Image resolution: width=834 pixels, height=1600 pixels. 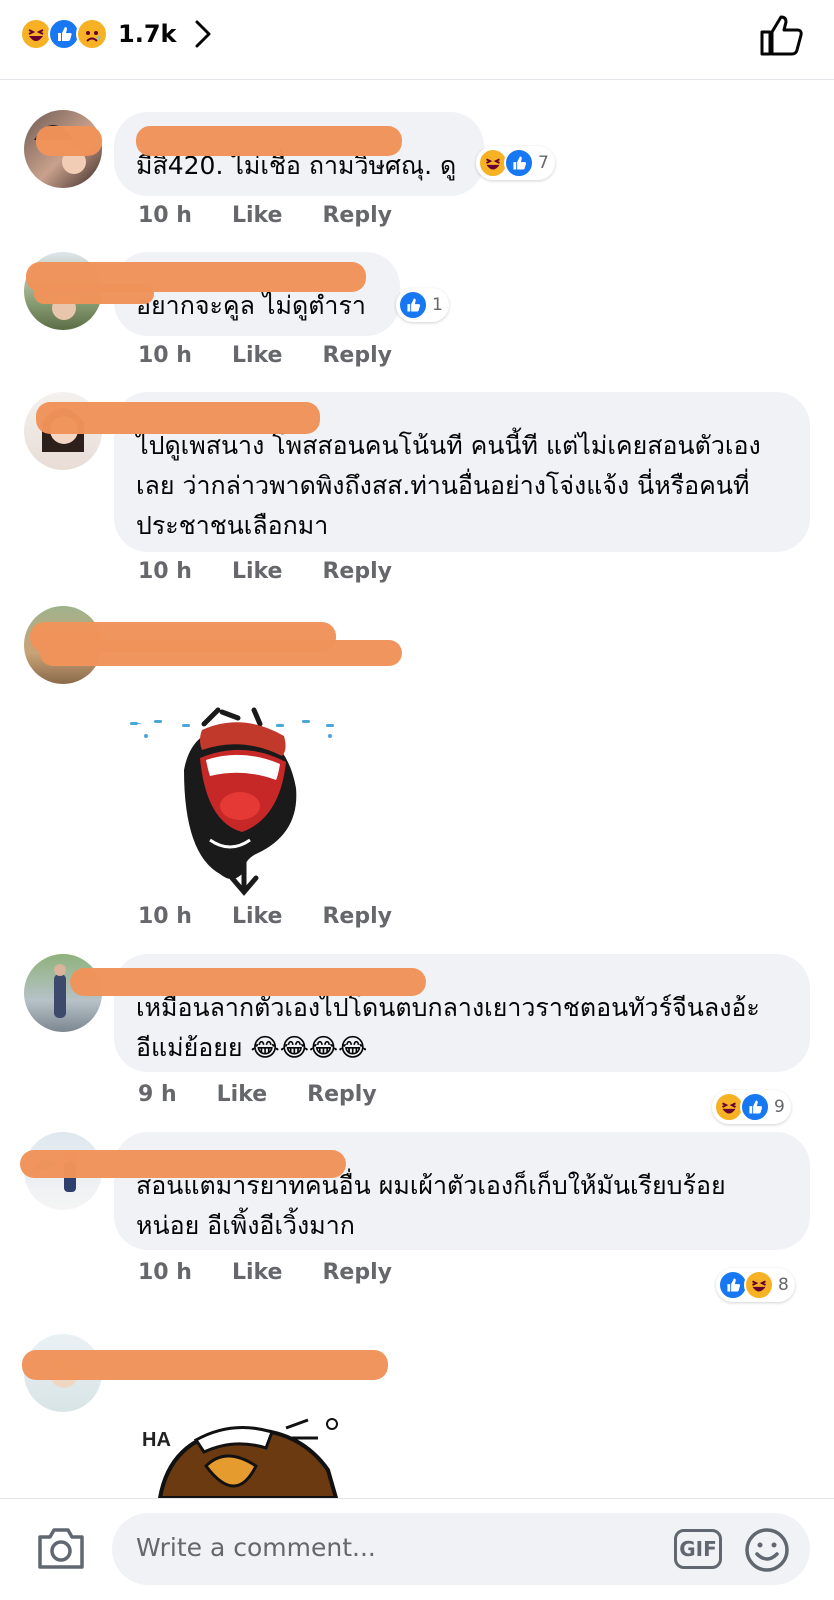 What do you see at coordinates (783, 1285) in the screenshot?
I see `reaction-count: 8` at bounding box center [783, 1285].